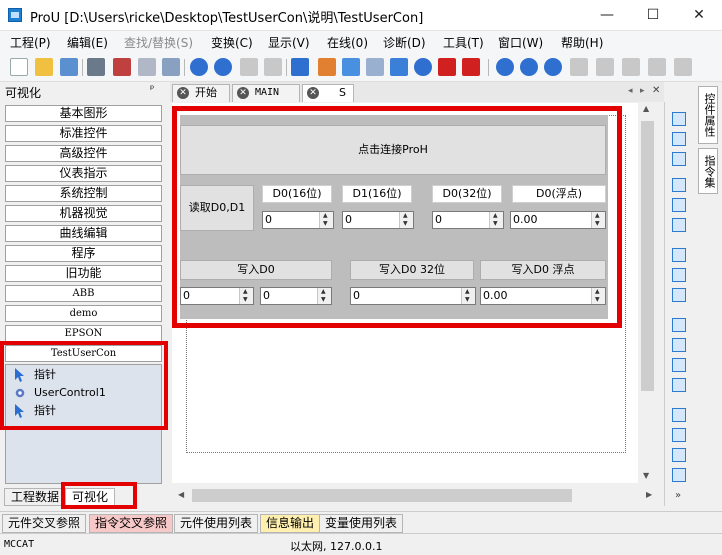  Describe the element at coordinates (579, 67) in the screenshot. I see `compare-icon` at that location.